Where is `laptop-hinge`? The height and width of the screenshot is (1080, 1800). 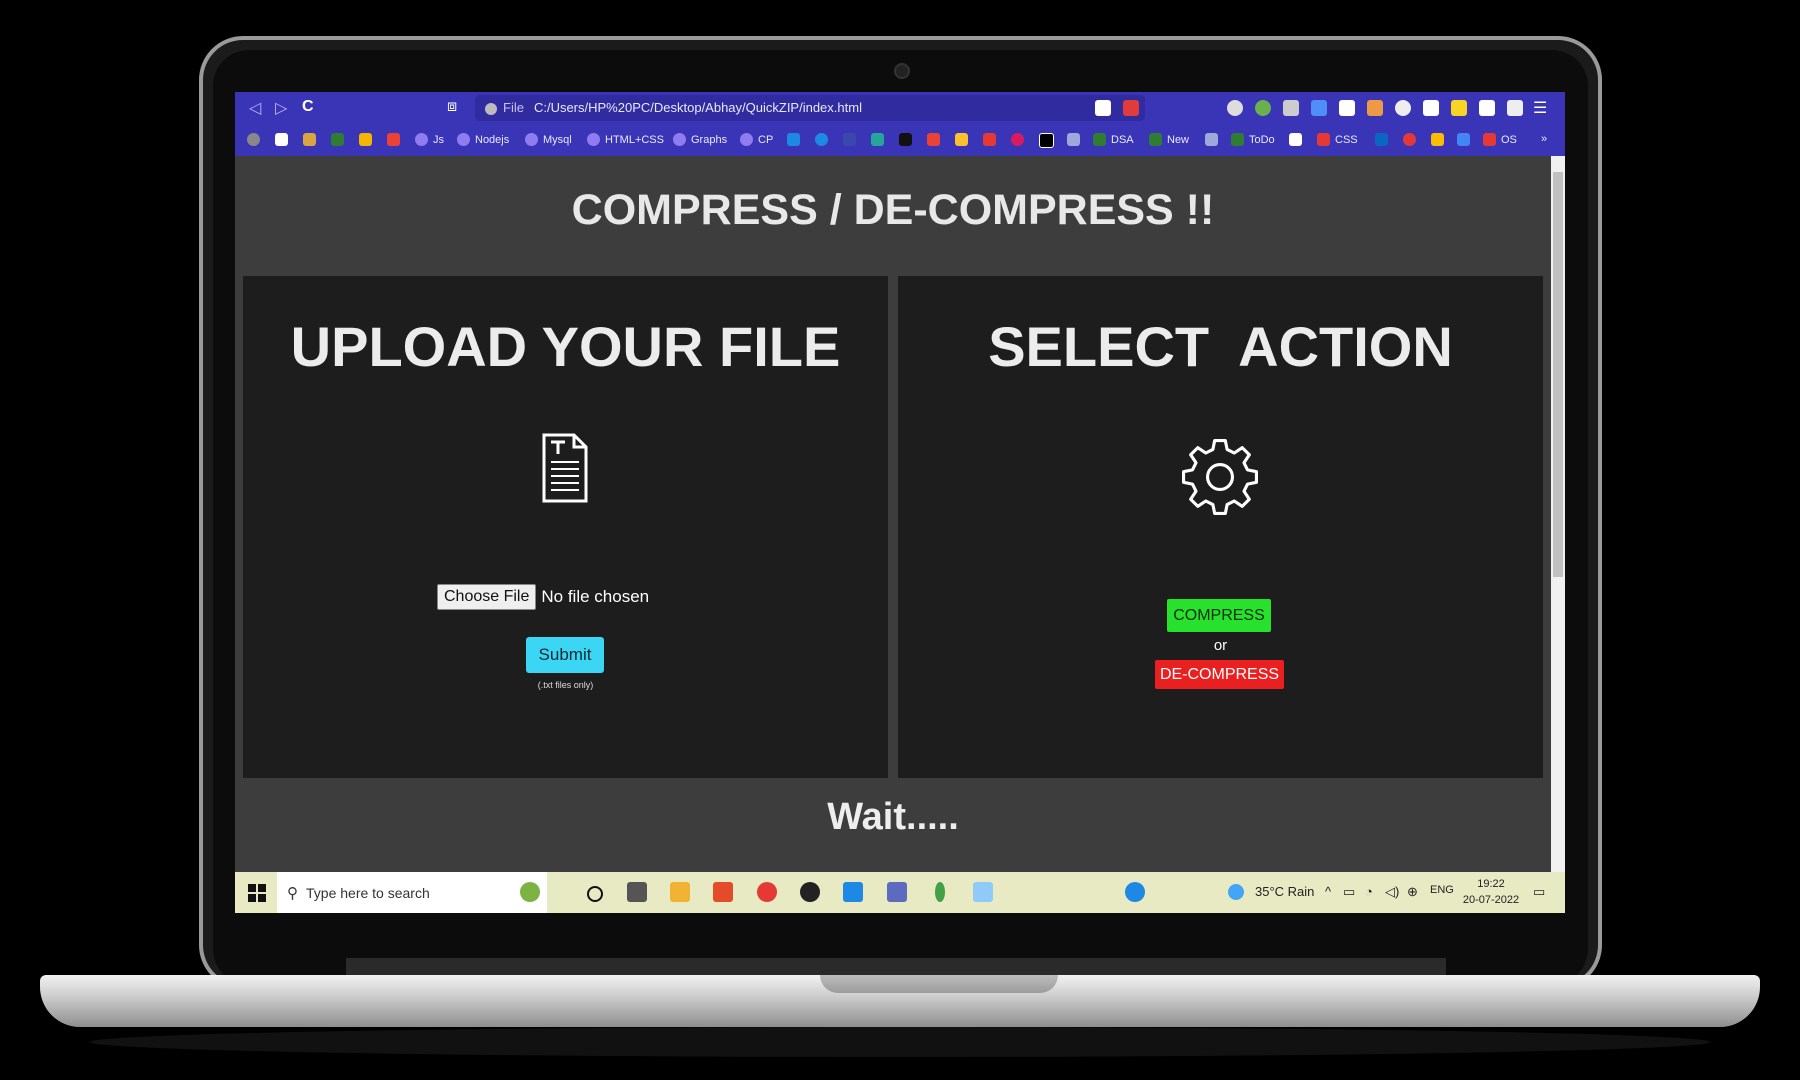 laptop-hinge is located at coordinates (896, 966).